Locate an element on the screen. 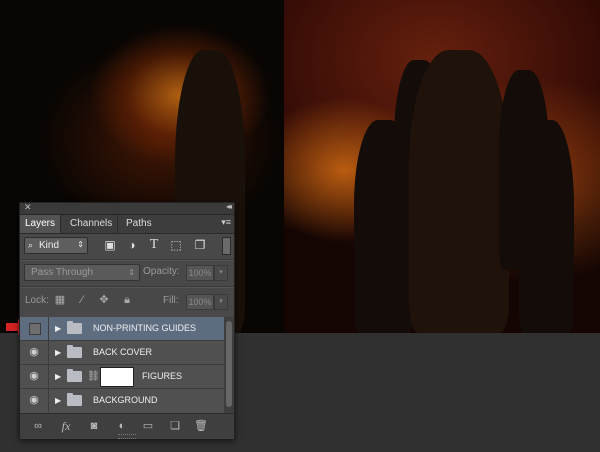 This screenshot has height=452, width=600. fill-dropdown-icon: ▾ is located at coordinates (221, 302).